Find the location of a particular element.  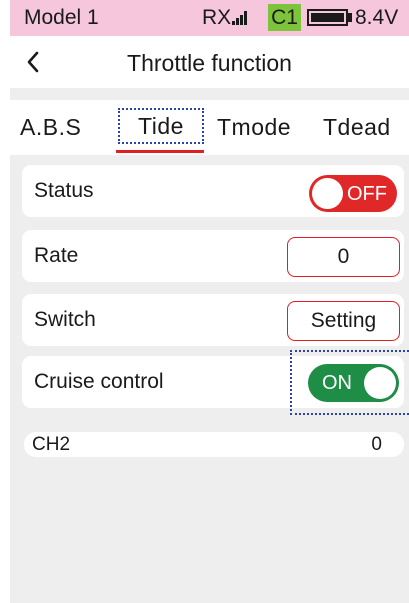

switch-row: Switch Setting is located at coordinates (213, 320).